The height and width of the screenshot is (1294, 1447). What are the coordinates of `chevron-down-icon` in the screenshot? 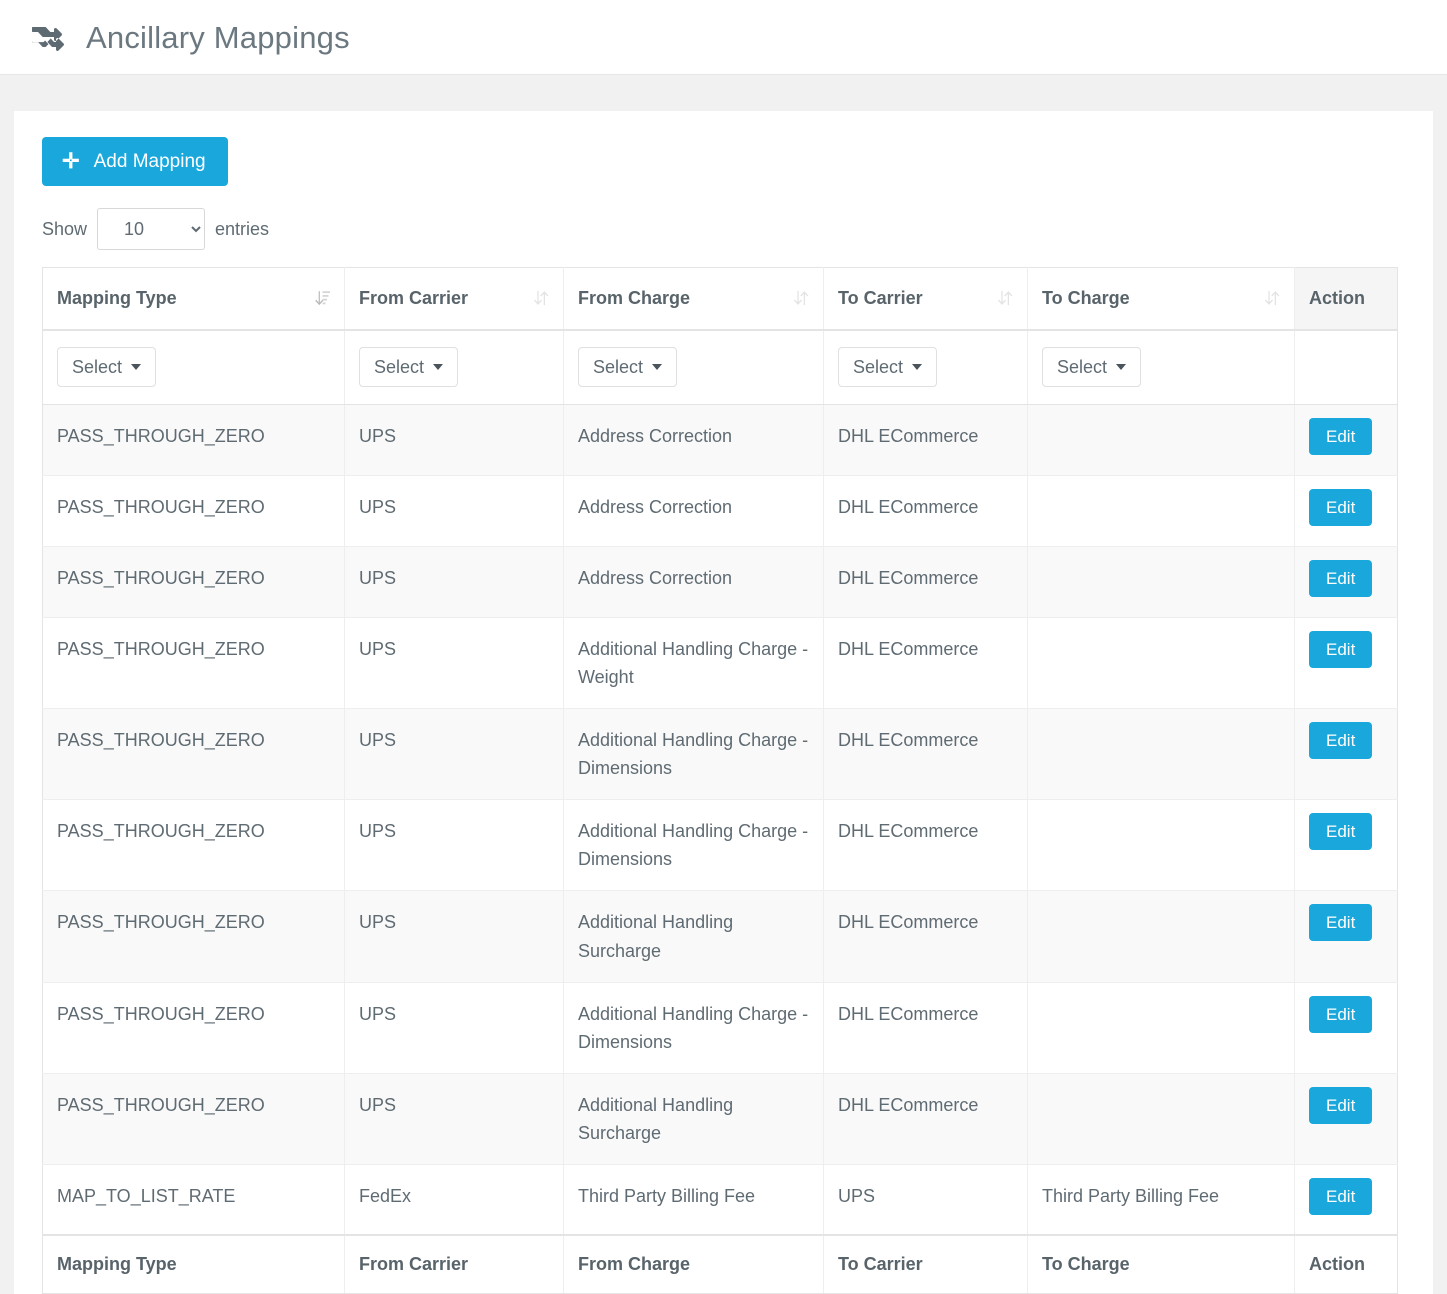 It's located at (917, 367).